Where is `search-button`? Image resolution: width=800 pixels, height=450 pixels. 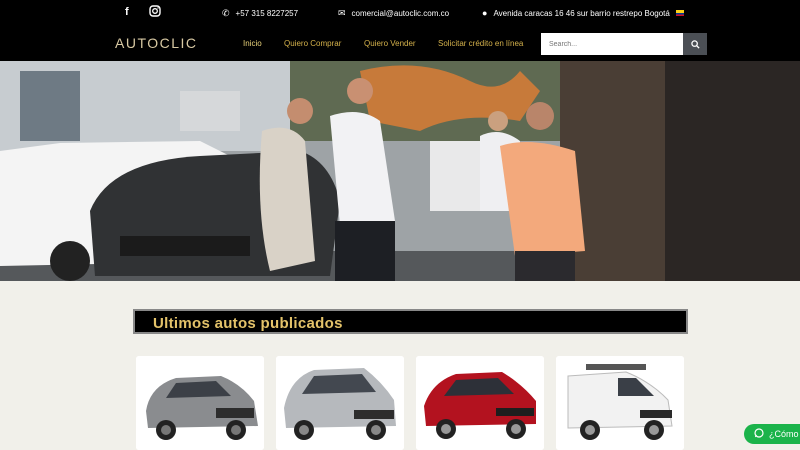
search-button is located at coordinates (695, 44).